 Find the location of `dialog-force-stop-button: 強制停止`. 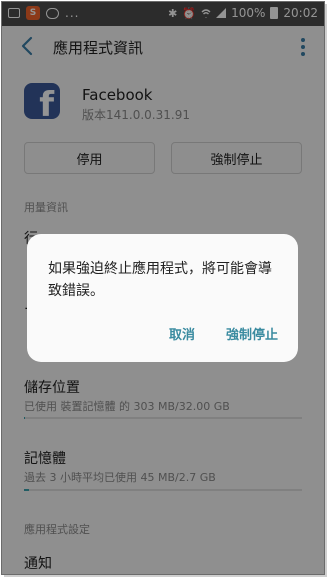

dialog-force-stop-button: 強制停止 is located at coordinates (252, 333).